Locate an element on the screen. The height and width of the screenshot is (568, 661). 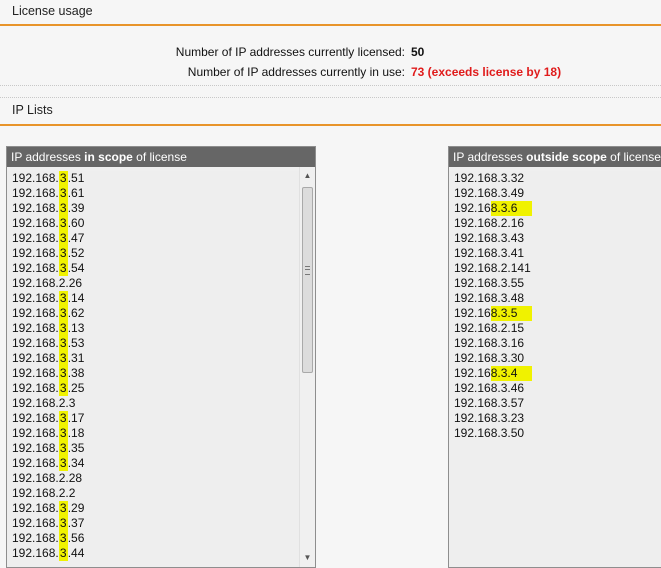
list-item: 192.168.2.28 is located at coordinates (161, 478).